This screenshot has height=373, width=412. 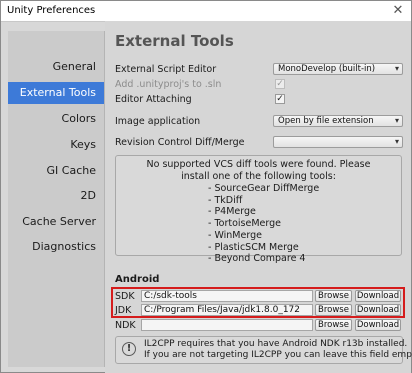 What do you see at coordinates (264, 188) in the screenshot?
I see `list-item: - SourceGear DiffMerge` at bounding box center [264, 188].